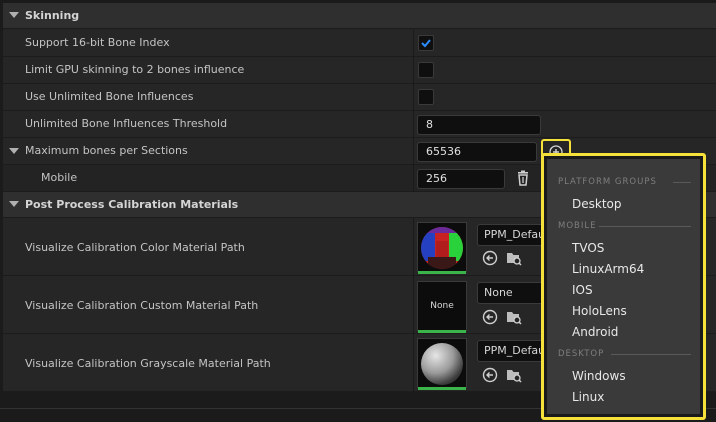 The height and width of the screenshot is (422, 716). Describe the element at coordinates (588, 248) in the screenshot. I see `menu-item-tvos: TVOS` at that location.